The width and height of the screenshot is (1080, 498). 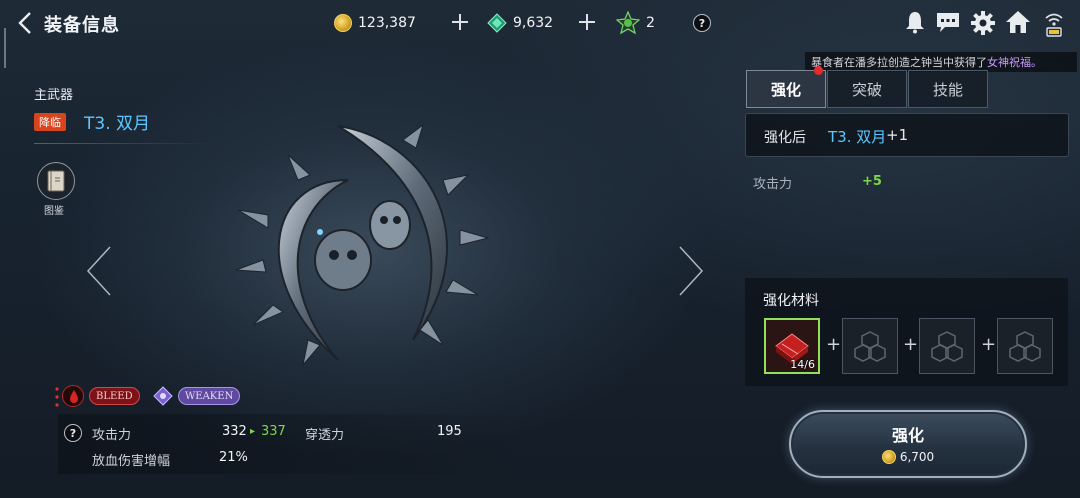 What do you see at coordinates (791, 301) in the screenshot?
I see `materials-title: 强化材料` at bounding box center [791, 301].